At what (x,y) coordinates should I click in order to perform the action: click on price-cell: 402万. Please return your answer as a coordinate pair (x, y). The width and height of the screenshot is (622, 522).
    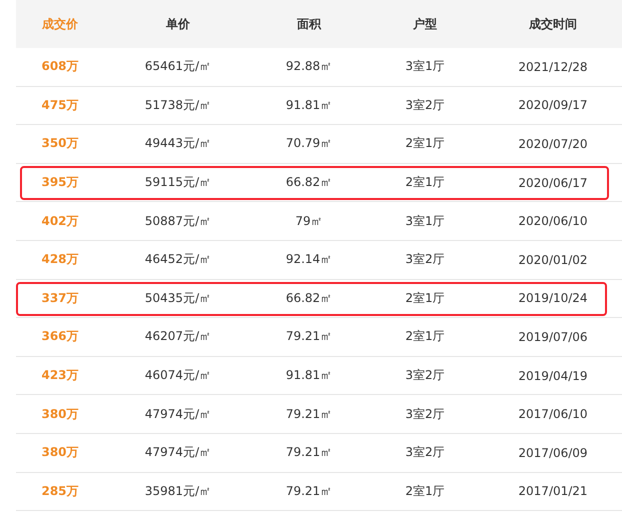
    Looking at the image, I should click on (60, 221).